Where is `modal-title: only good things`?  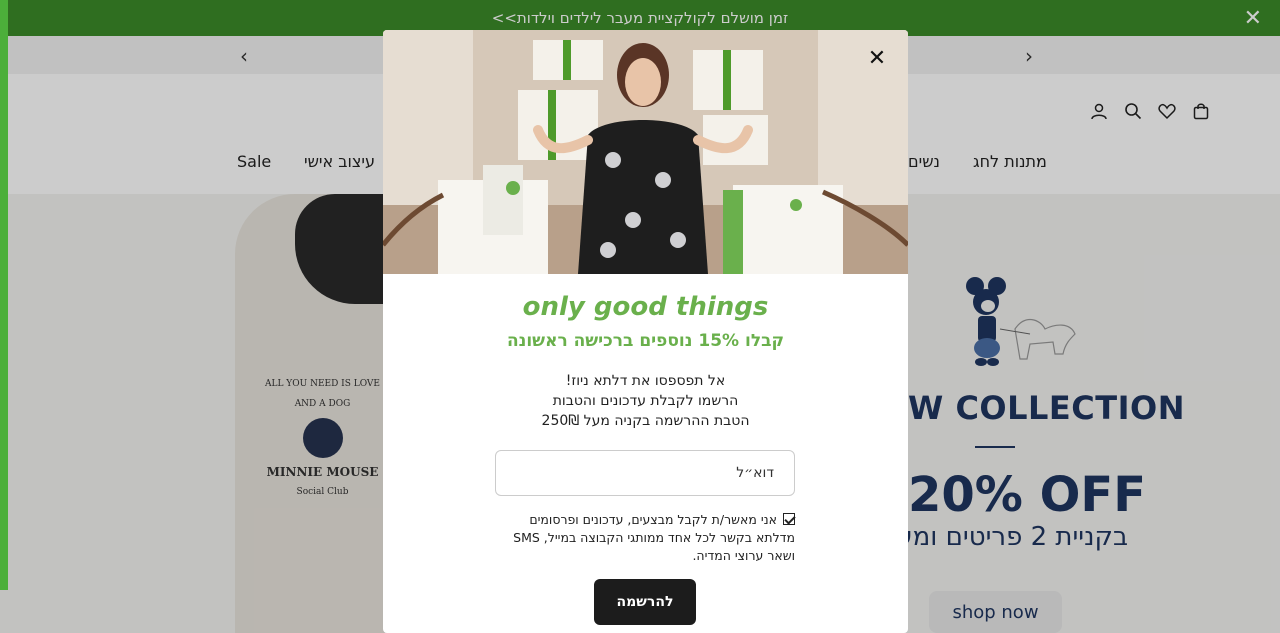
modal-title: only good things is located at coordinates (645, 307).